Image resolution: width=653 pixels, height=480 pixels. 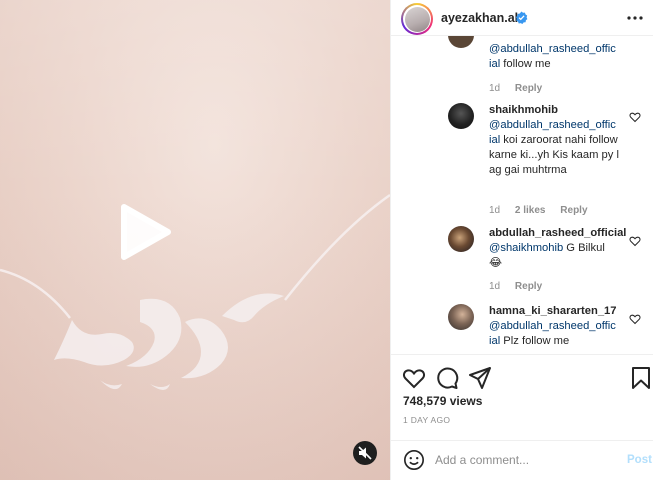 I want to click on commenter-username: hamna_ki_shararten_17, so click(x=555, y=311).